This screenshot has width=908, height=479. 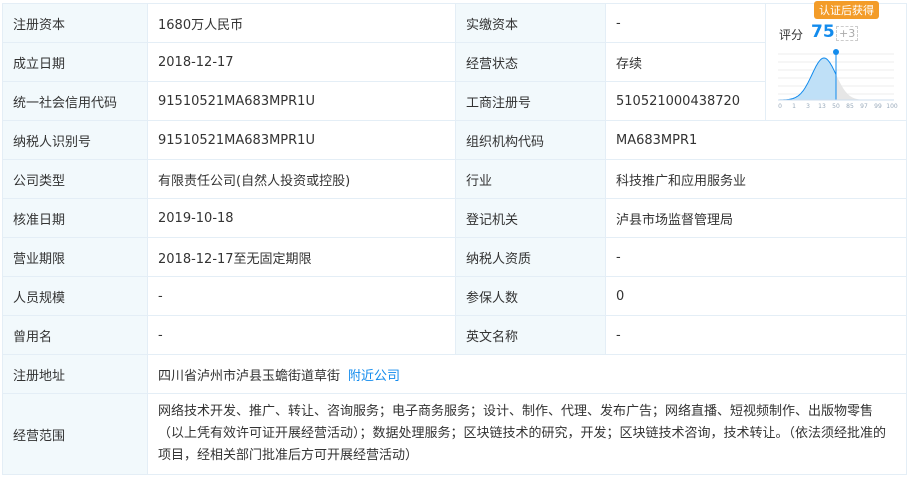 What do you see at coordinates (75, 296) in the screenshot?
I see `field-label: 人员规模` at bounding box center [75, 296].